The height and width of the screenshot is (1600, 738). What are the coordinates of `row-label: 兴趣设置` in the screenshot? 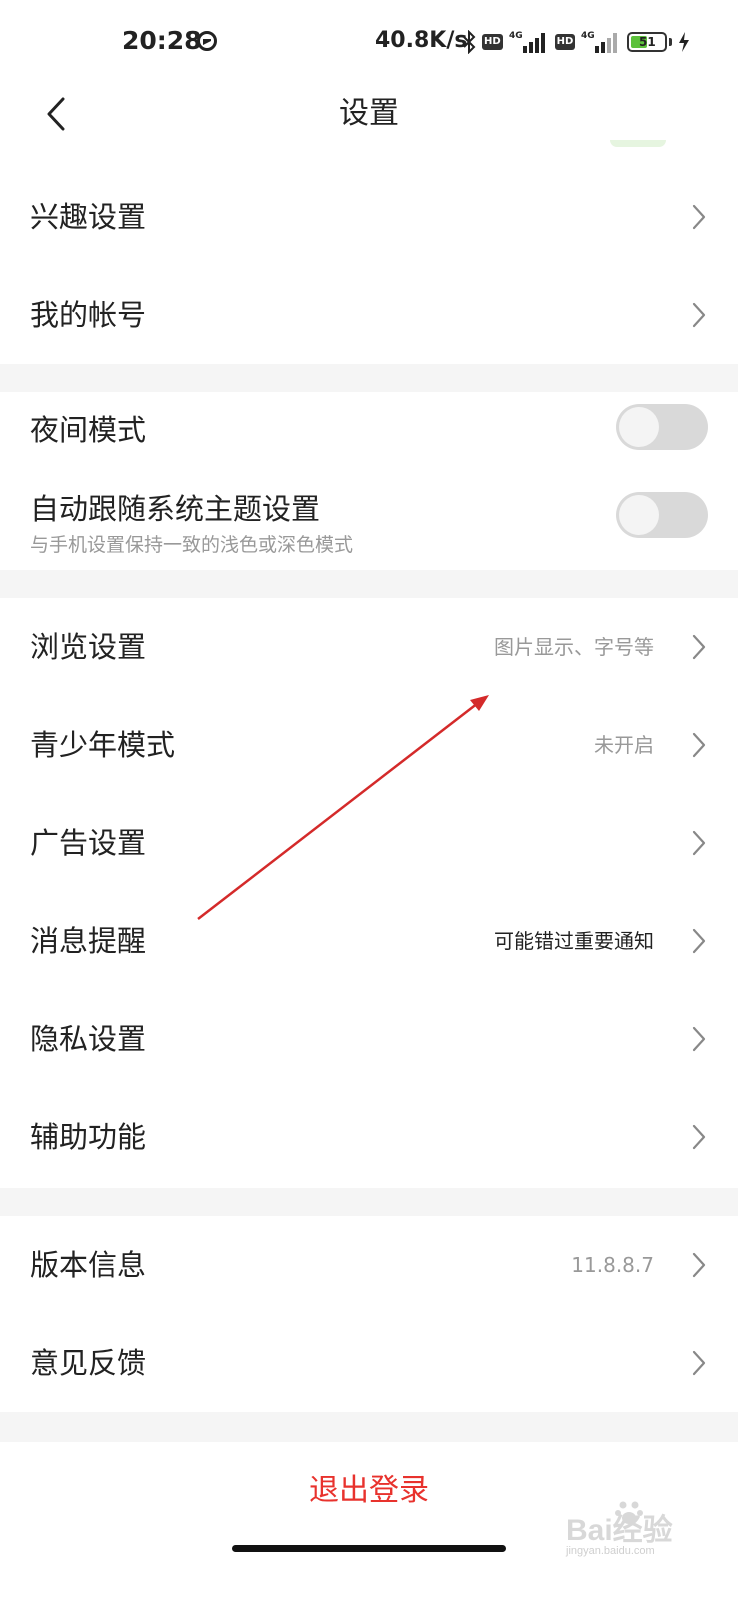 It's located at (88, 217).